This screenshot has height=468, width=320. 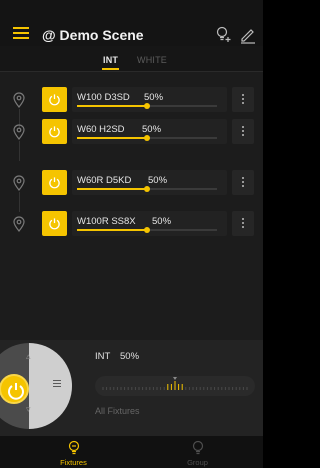 What do you see at coordinates (103, 356) in the screenshot?
I see `control-mode-label: INT` at bounding box center [103, 356].